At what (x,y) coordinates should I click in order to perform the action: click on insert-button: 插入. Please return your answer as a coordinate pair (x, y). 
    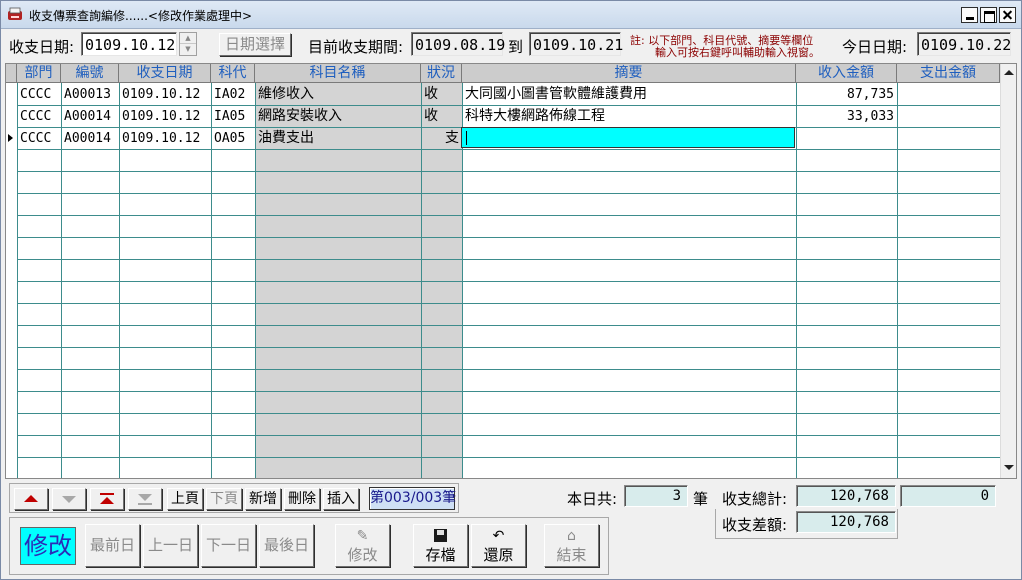
    Looking at the image, I should click on (341, 499).